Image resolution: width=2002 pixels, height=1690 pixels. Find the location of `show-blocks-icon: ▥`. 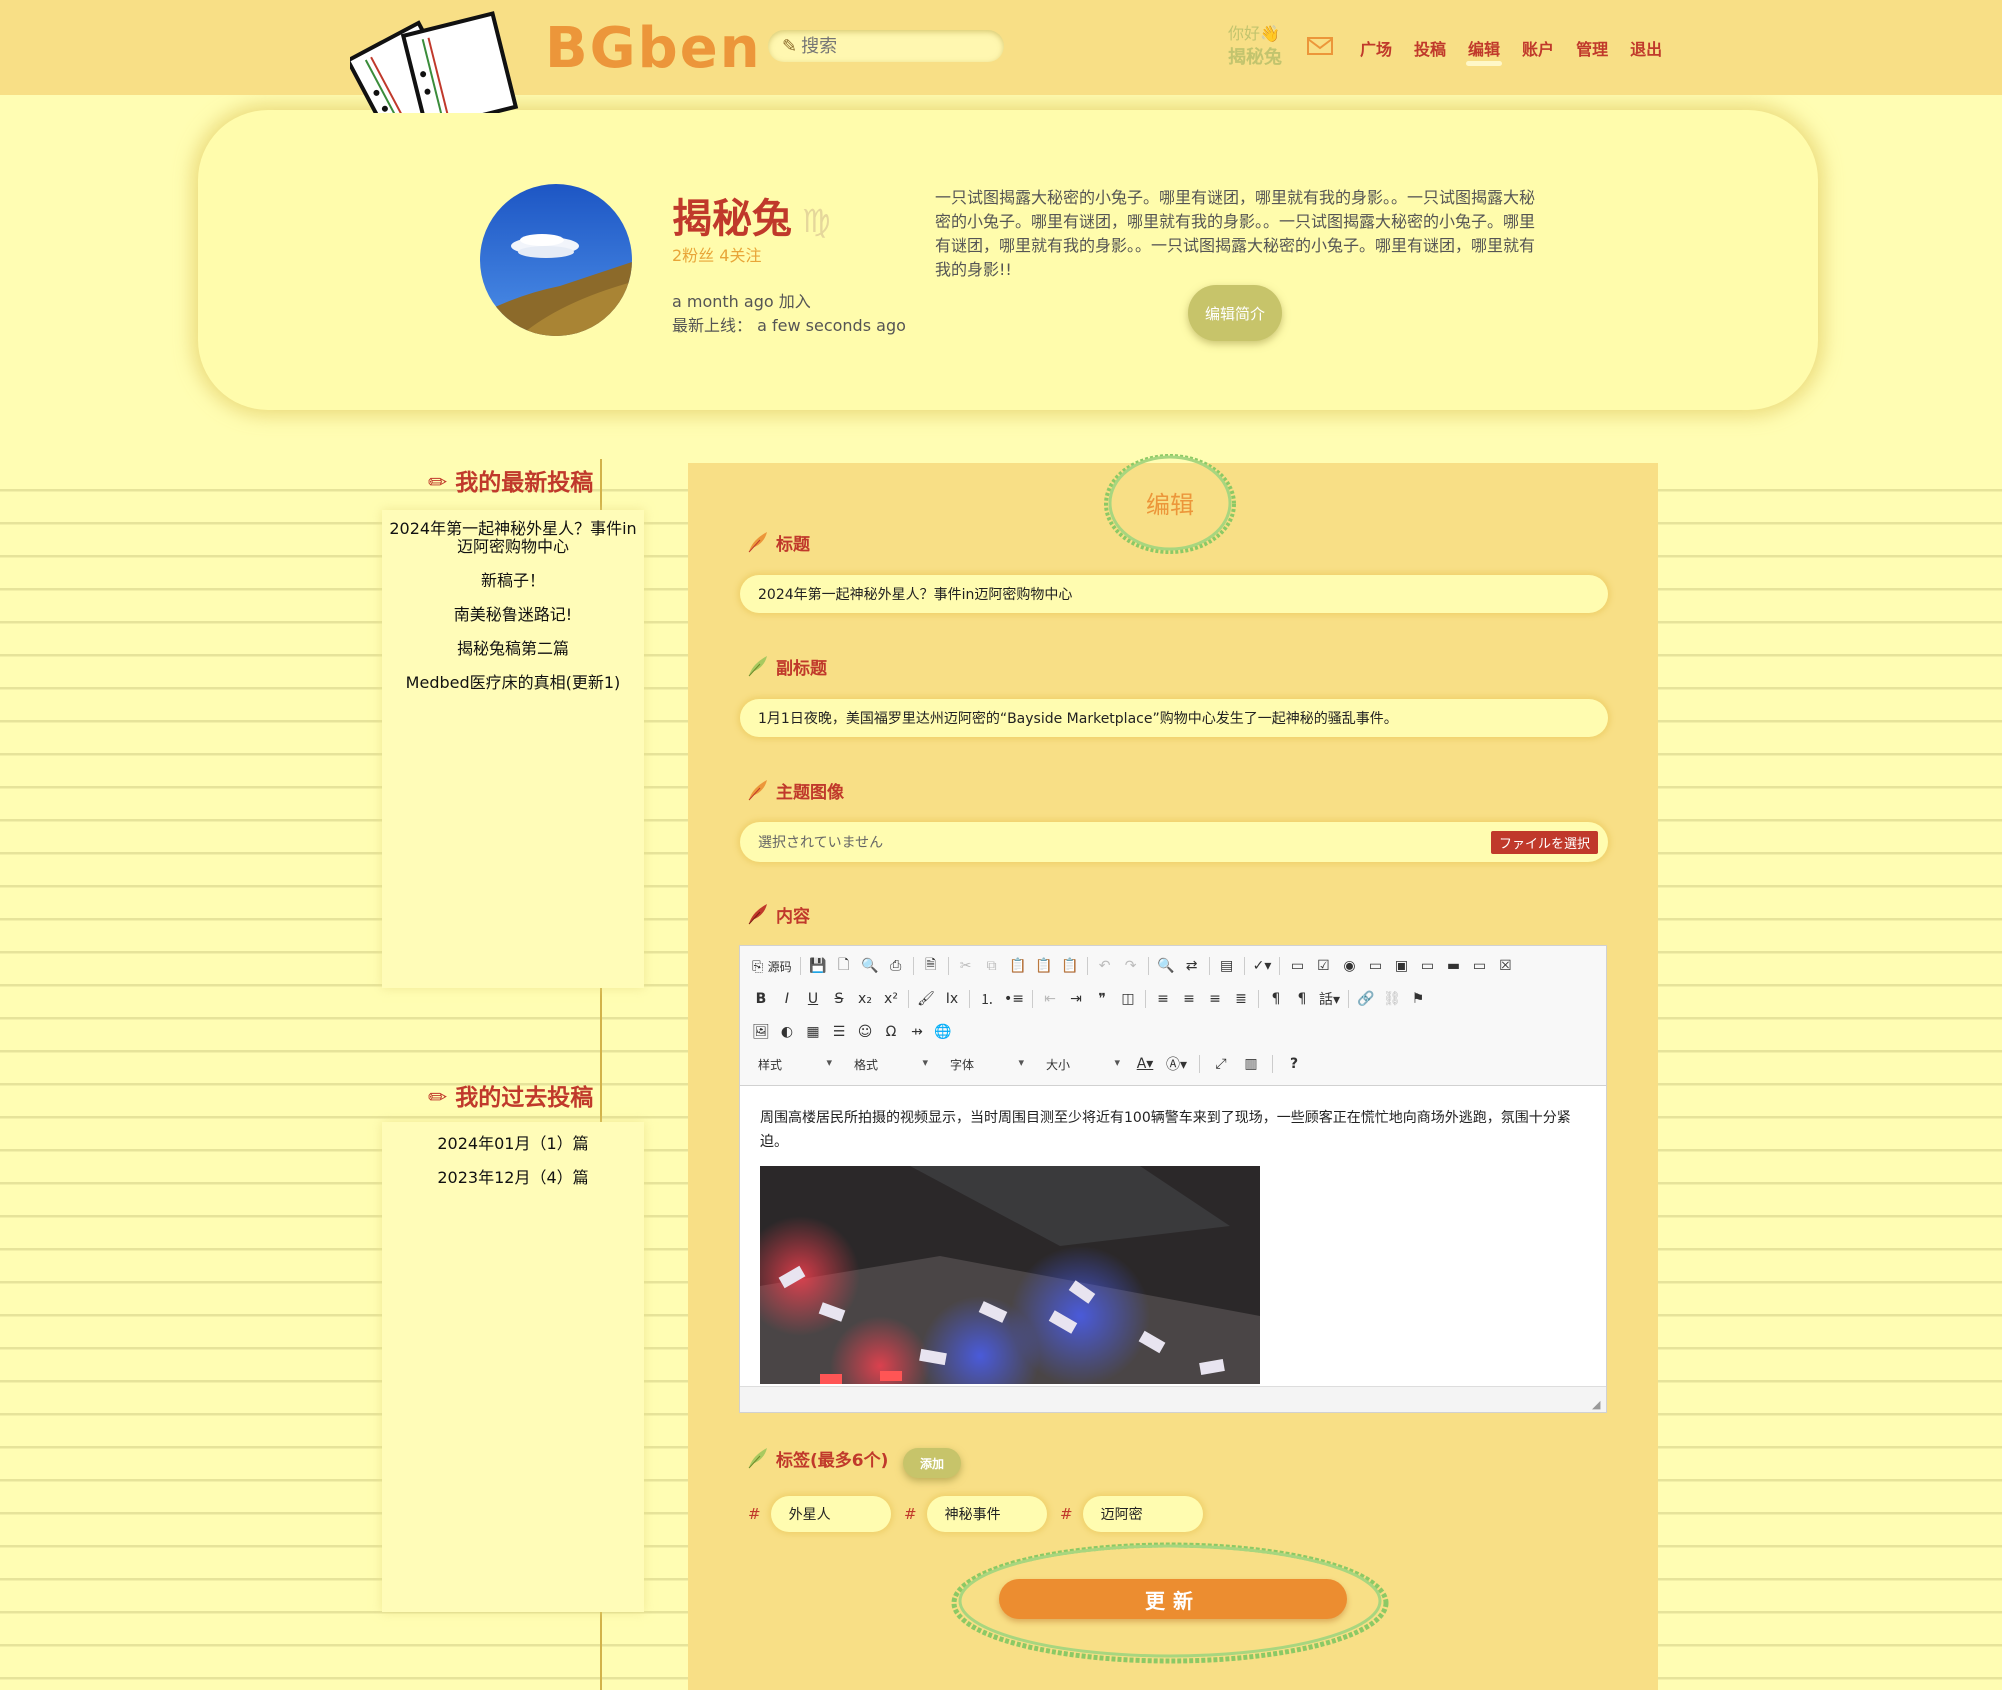

show-blocks-icon: ▥ is located at coordinates (1251, 1064).